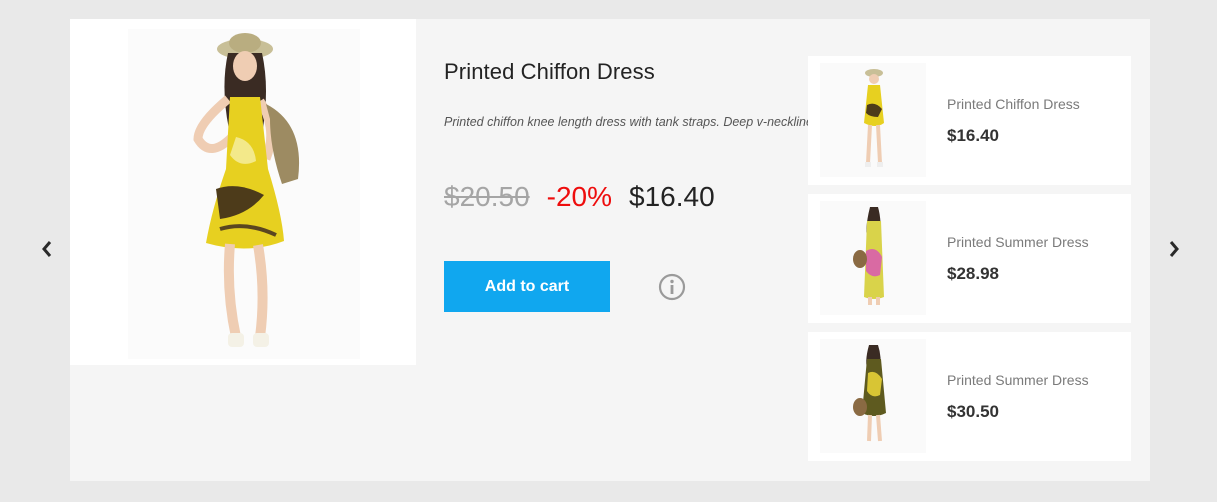 This screenshot has height=502, width=1217. I want to click on chevron-right-icon, so click(1174, 249).